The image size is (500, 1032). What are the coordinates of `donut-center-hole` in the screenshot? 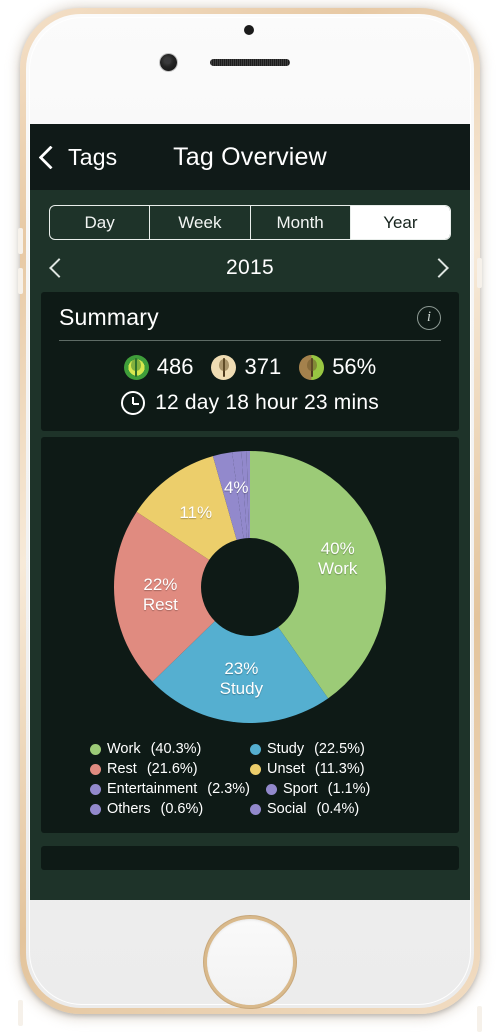 It's located at (250, 587).